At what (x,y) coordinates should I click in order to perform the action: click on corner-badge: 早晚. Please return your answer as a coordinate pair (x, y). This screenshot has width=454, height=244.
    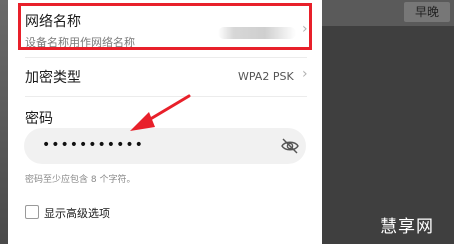
    Looking at the image, I should click on (427, 12).